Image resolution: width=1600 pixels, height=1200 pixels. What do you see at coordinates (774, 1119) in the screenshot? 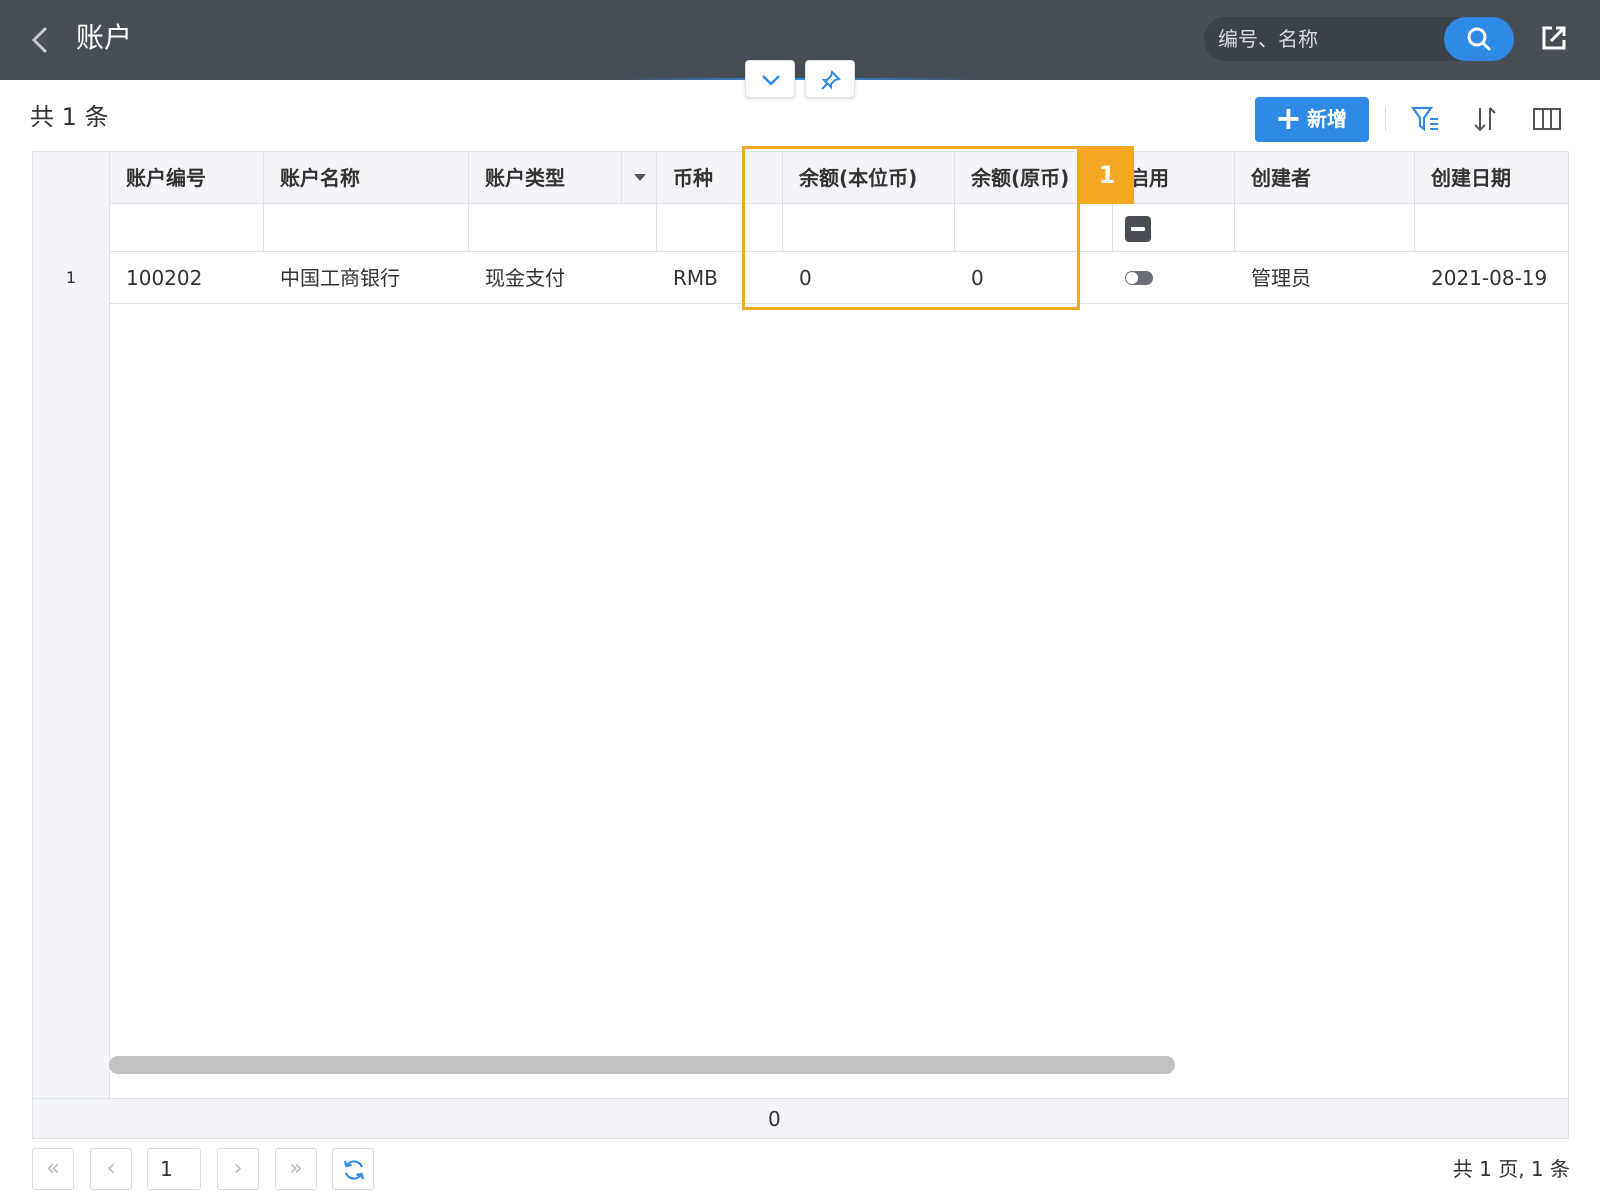
I see `summary-total: 0` at bounding box center [774, 1119].